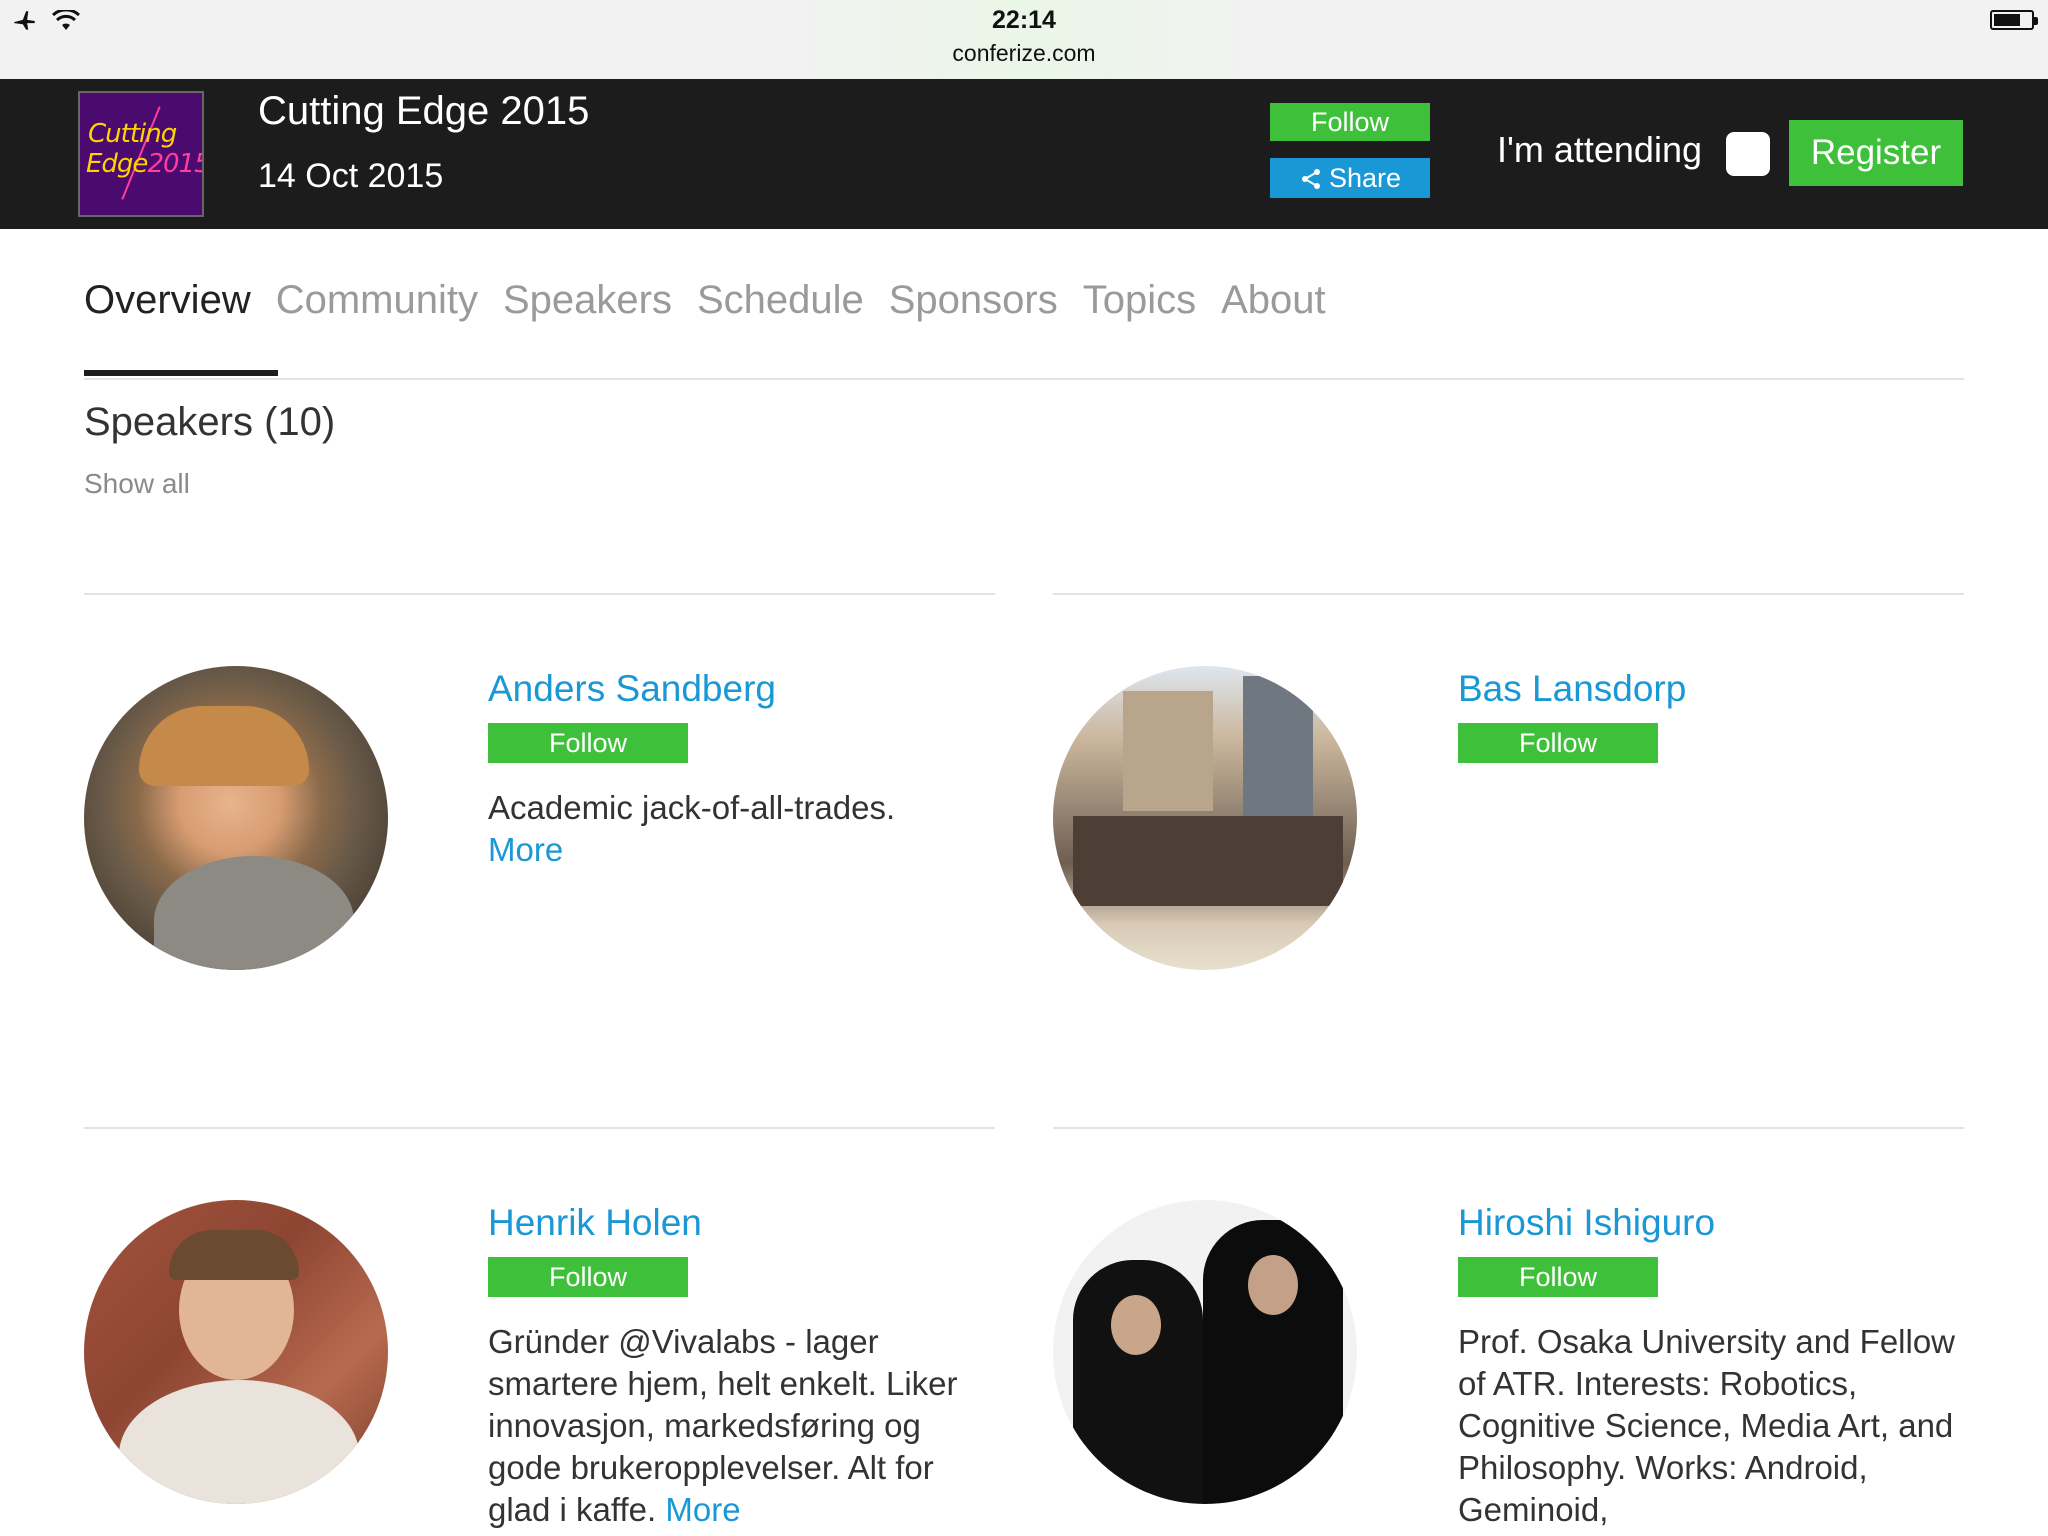 The height and width of the screenshot is (1536, 2048). Describe the element at coordinates (1024, 20) in the screenshot. I see `status-time: 22:14` at that location.